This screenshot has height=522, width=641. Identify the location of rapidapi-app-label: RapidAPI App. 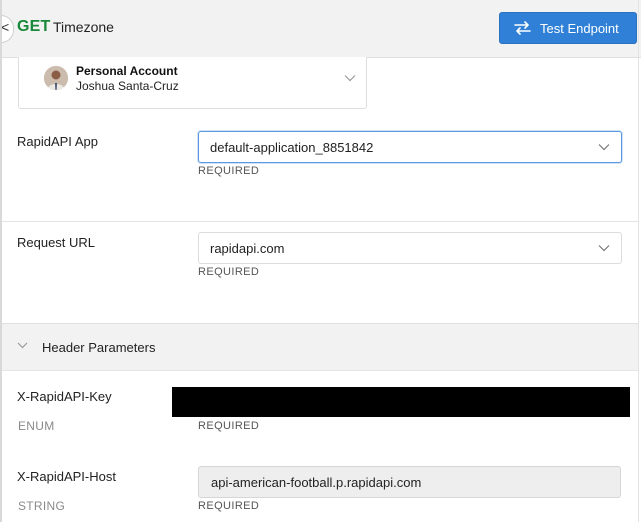
(57, 141).